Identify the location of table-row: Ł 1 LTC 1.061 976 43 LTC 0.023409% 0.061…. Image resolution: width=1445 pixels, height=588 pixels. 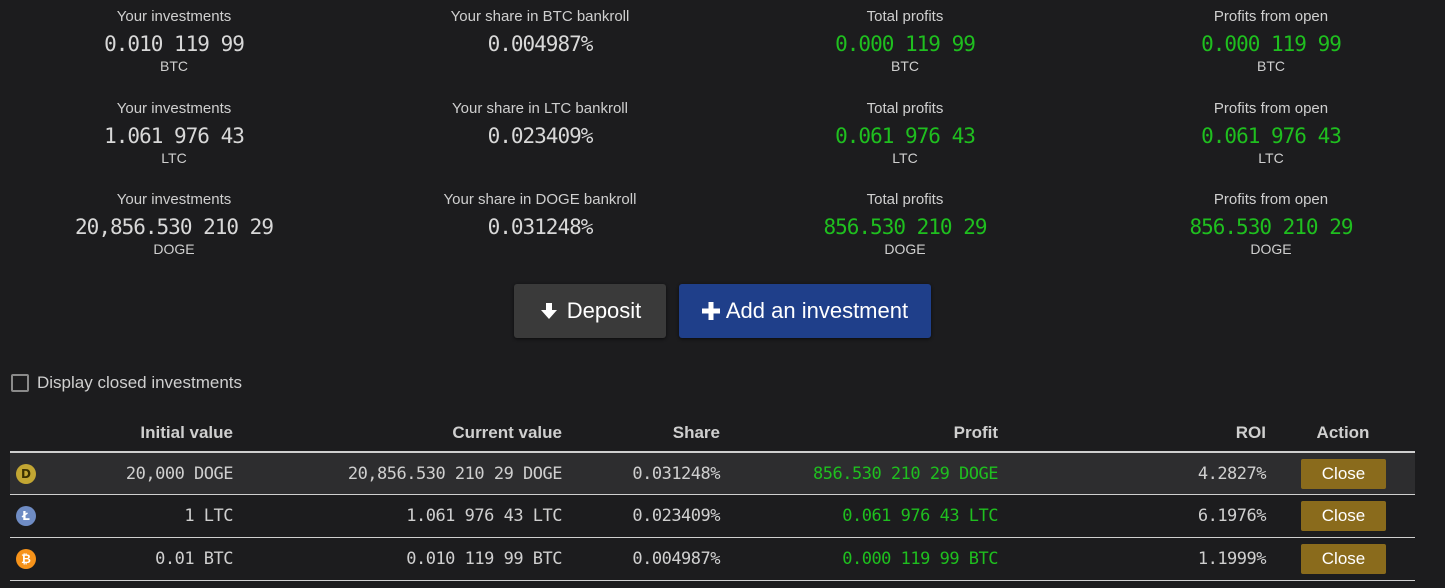
(712, 515).